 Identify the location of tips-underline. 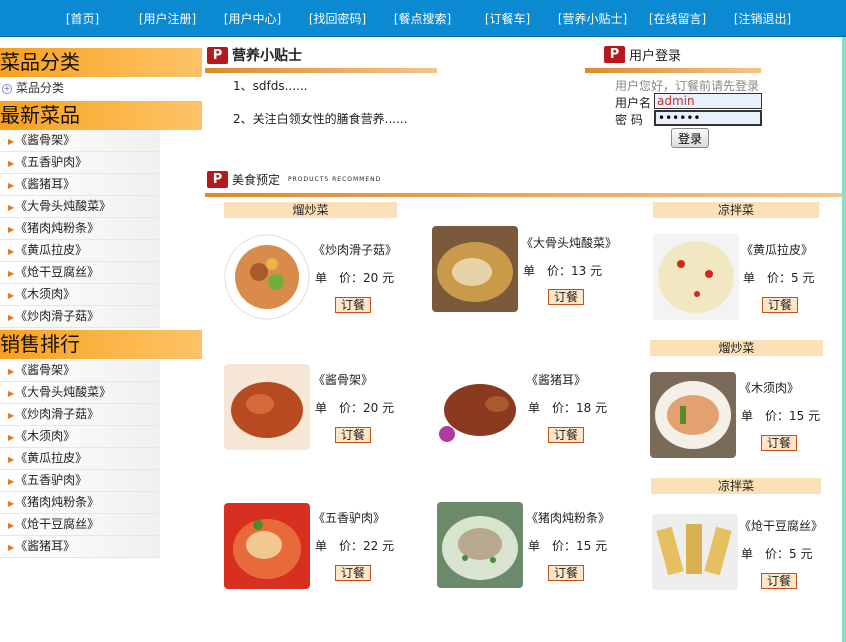
(321, 70).